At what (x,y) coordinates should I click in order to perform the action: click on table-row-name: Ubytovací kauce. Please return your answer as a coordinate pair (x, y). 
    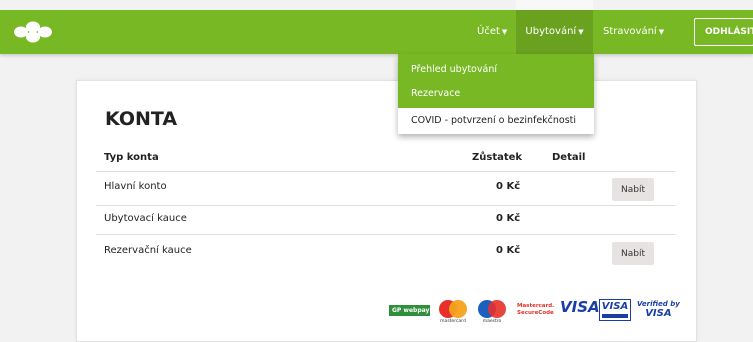
    Looking at the image, I should click on (145, 218).